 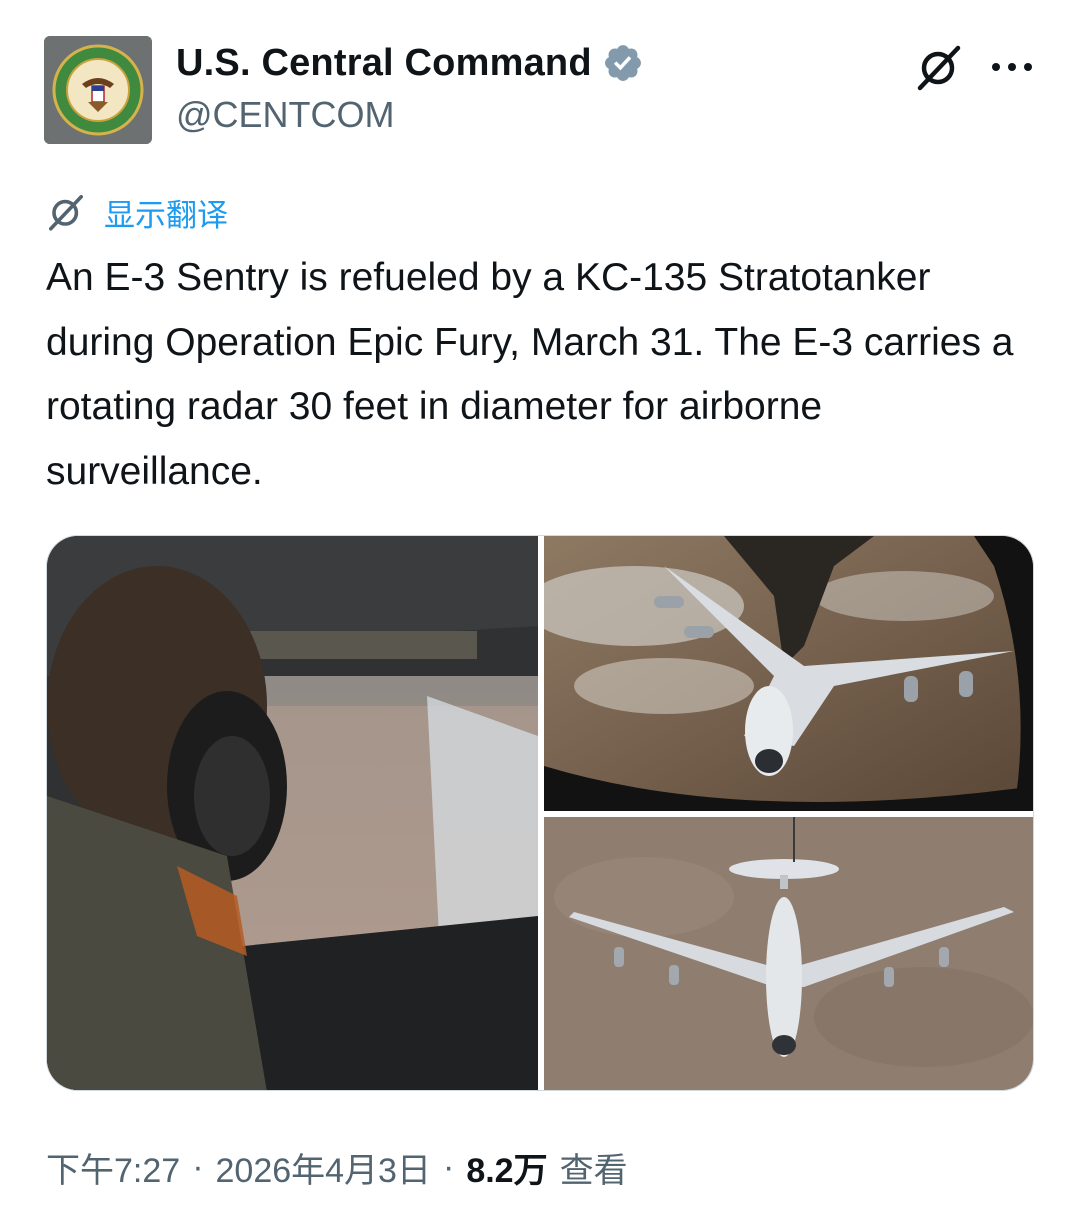 I want to click on media-photo-e3-desert, so click(x=788, y=953).